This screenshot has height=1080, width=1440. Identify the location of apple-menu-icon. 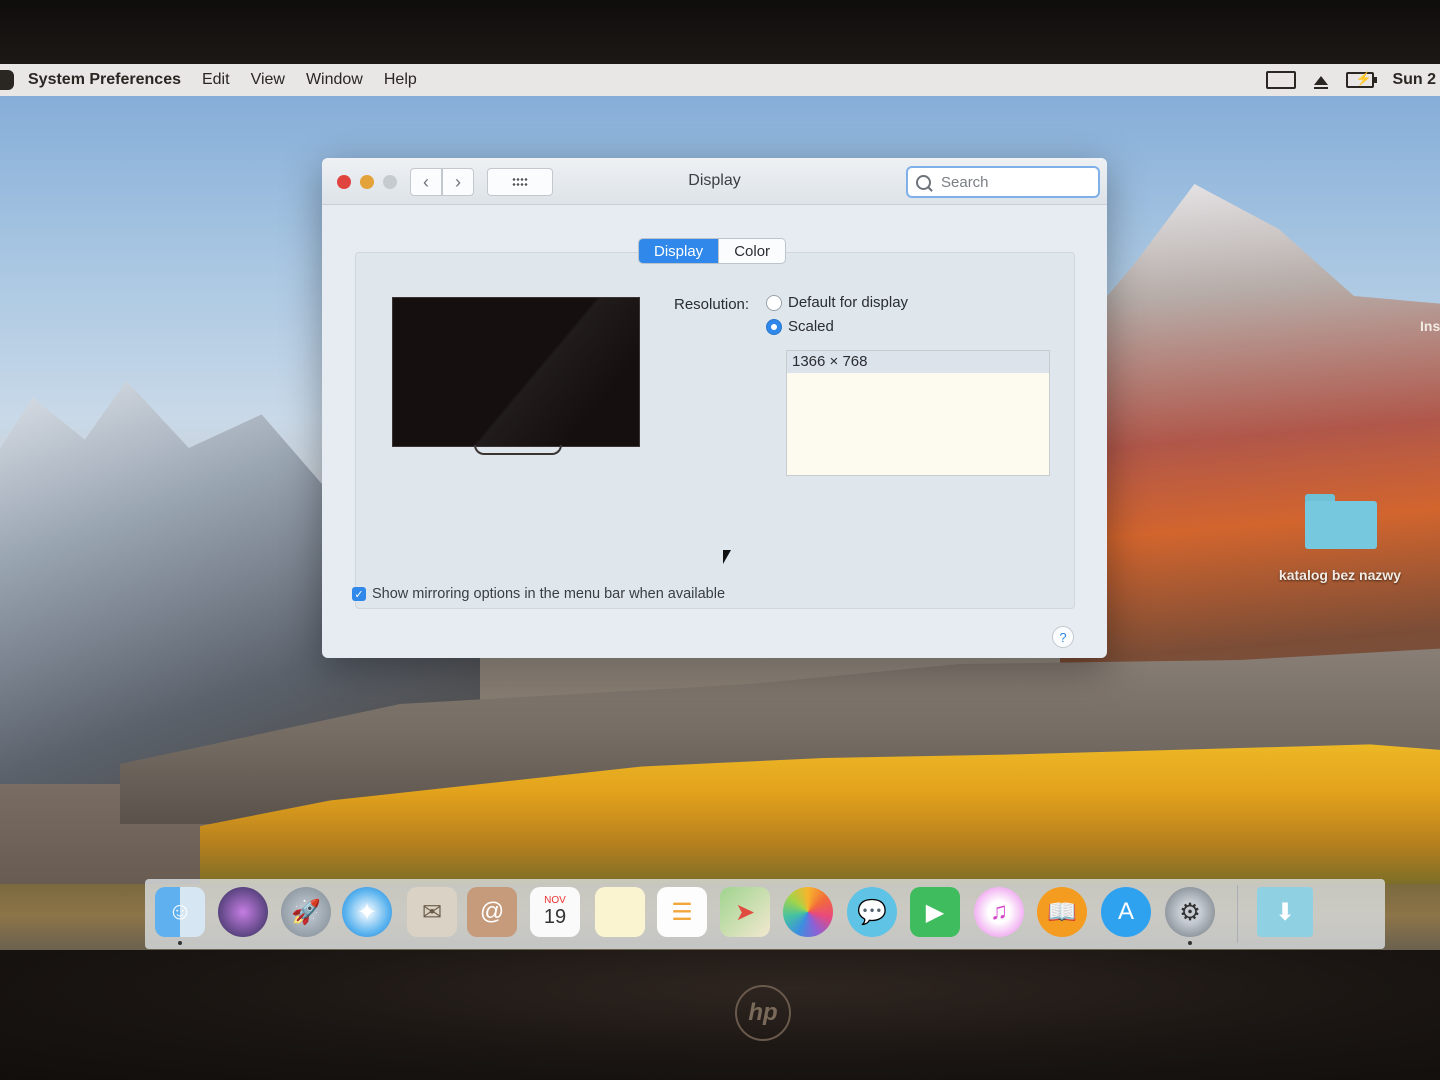
(7, 80).